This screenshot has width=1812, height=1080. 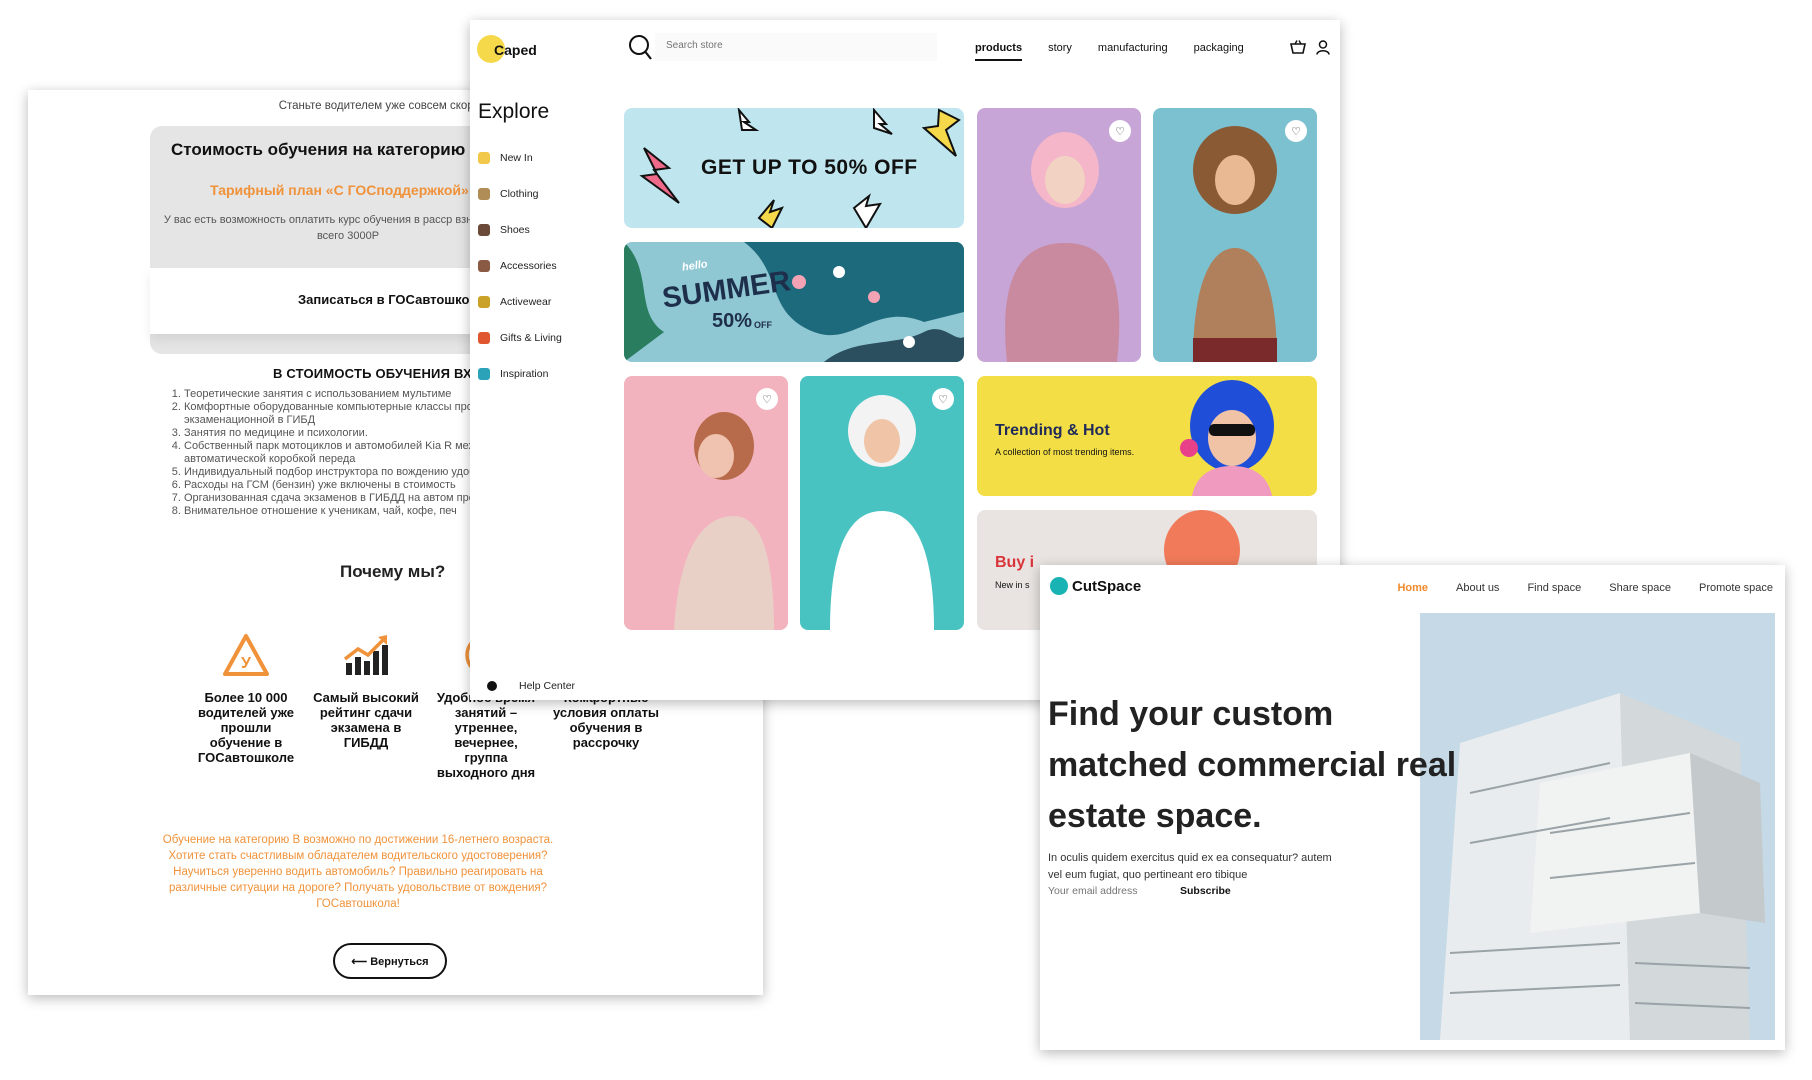 I want to click on main-nav: products story manufacturing packaging, so click(x=1122, y=51).